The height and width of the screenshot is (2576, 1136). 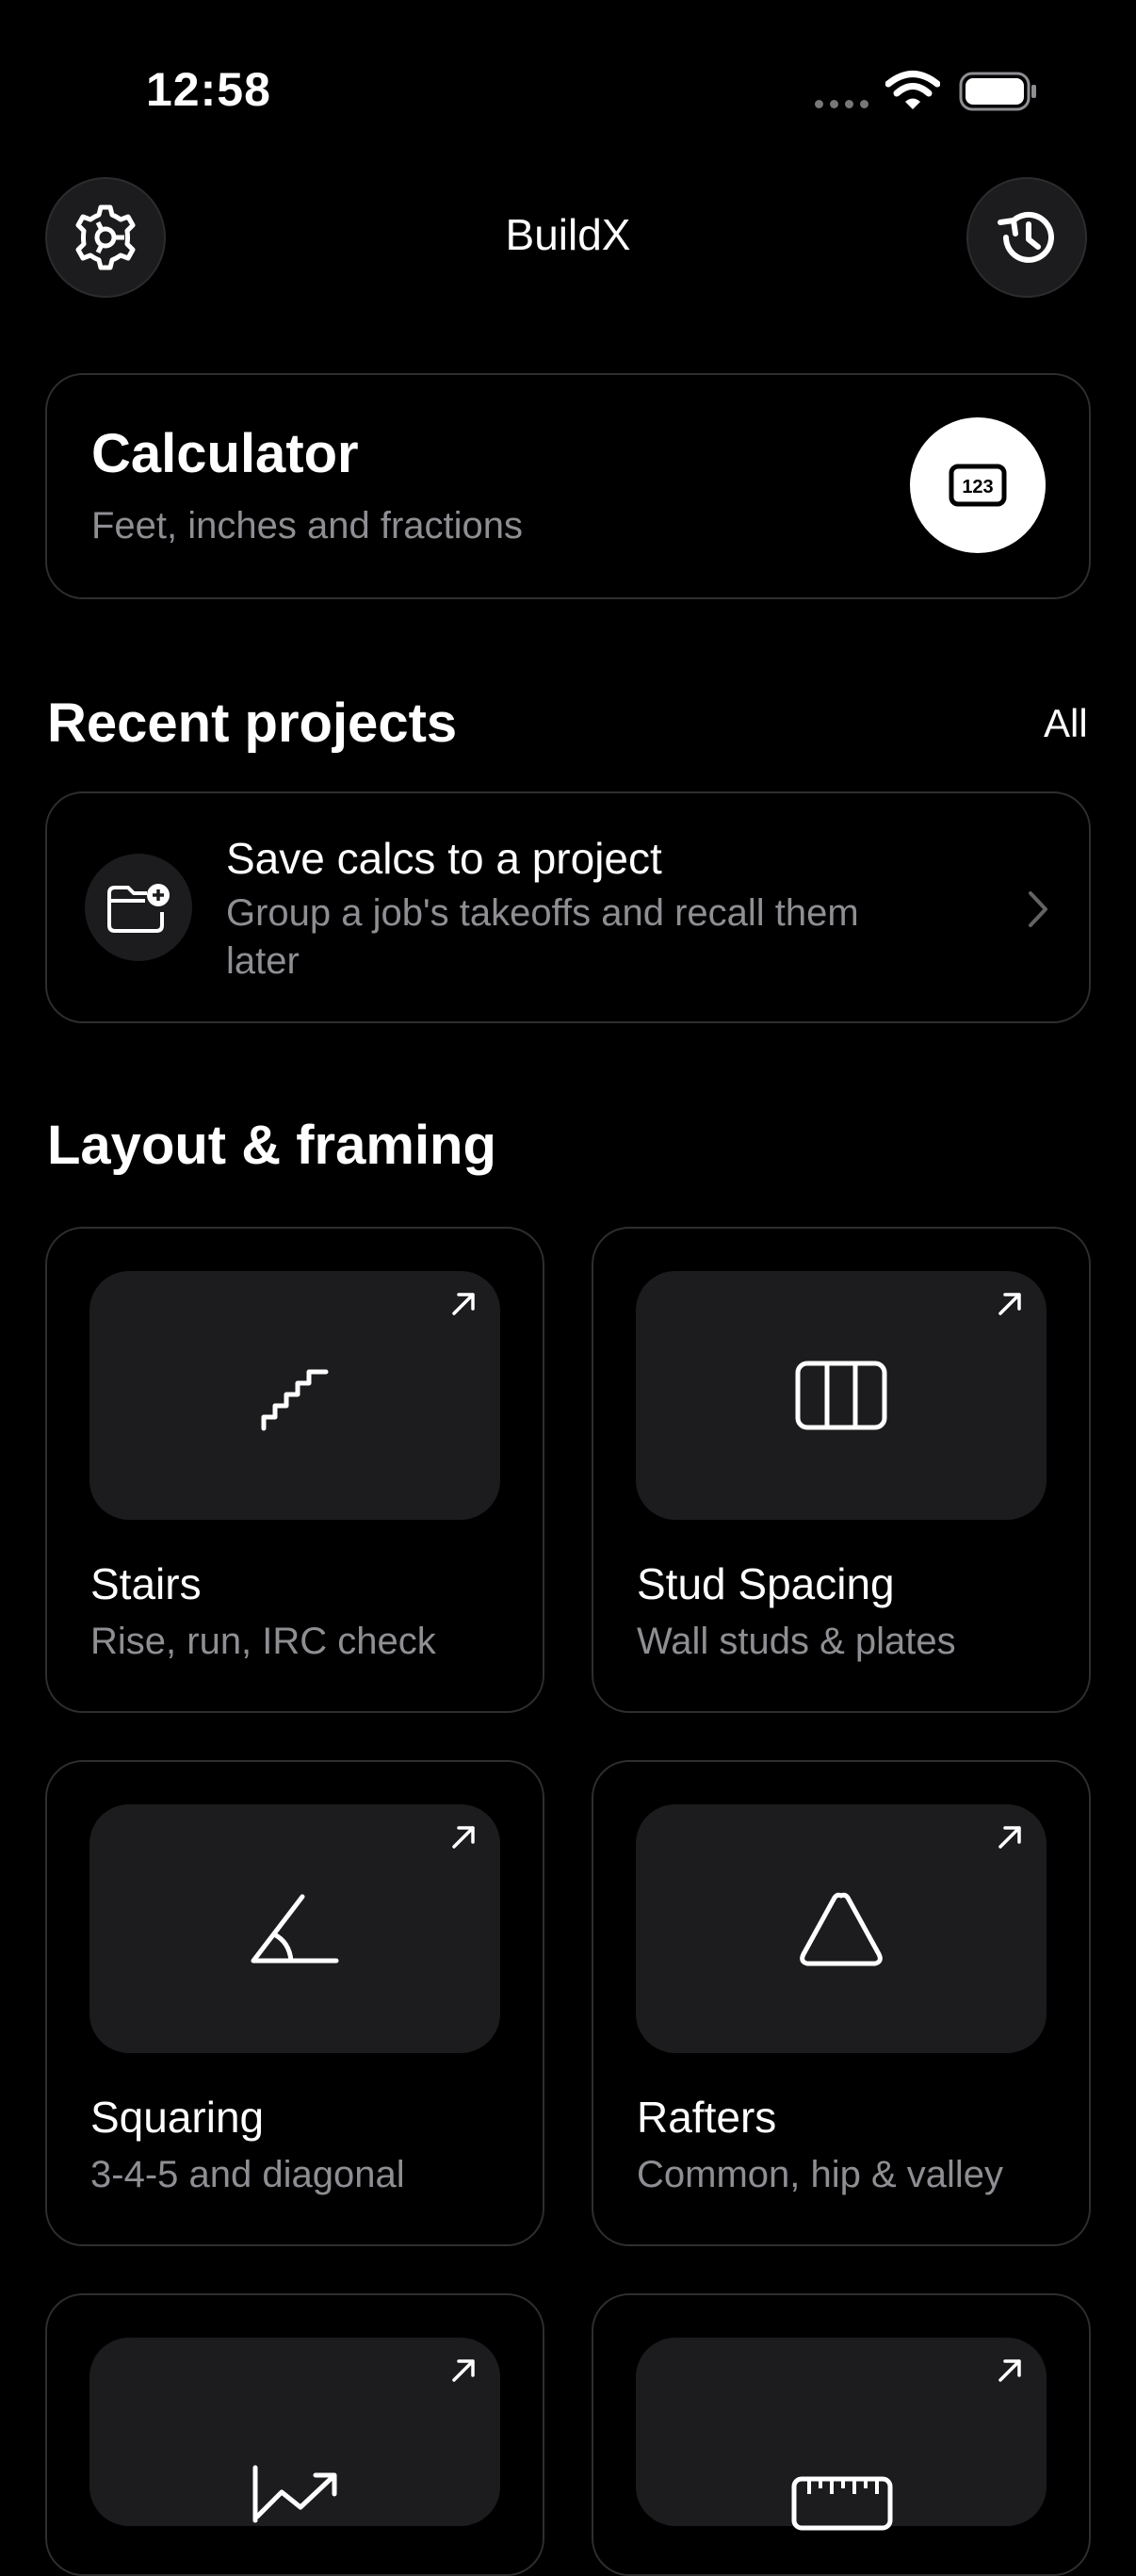 What do you see at coordinates (295, 2494) in the screenshot?
I see `trend-chart-icon` at bounding box center [295, 2494].